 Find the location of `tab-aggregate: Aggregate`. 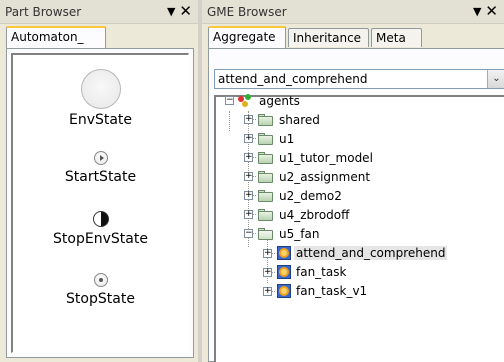

tab-aggregate: Aggregate is located at coordinates (247, 37).